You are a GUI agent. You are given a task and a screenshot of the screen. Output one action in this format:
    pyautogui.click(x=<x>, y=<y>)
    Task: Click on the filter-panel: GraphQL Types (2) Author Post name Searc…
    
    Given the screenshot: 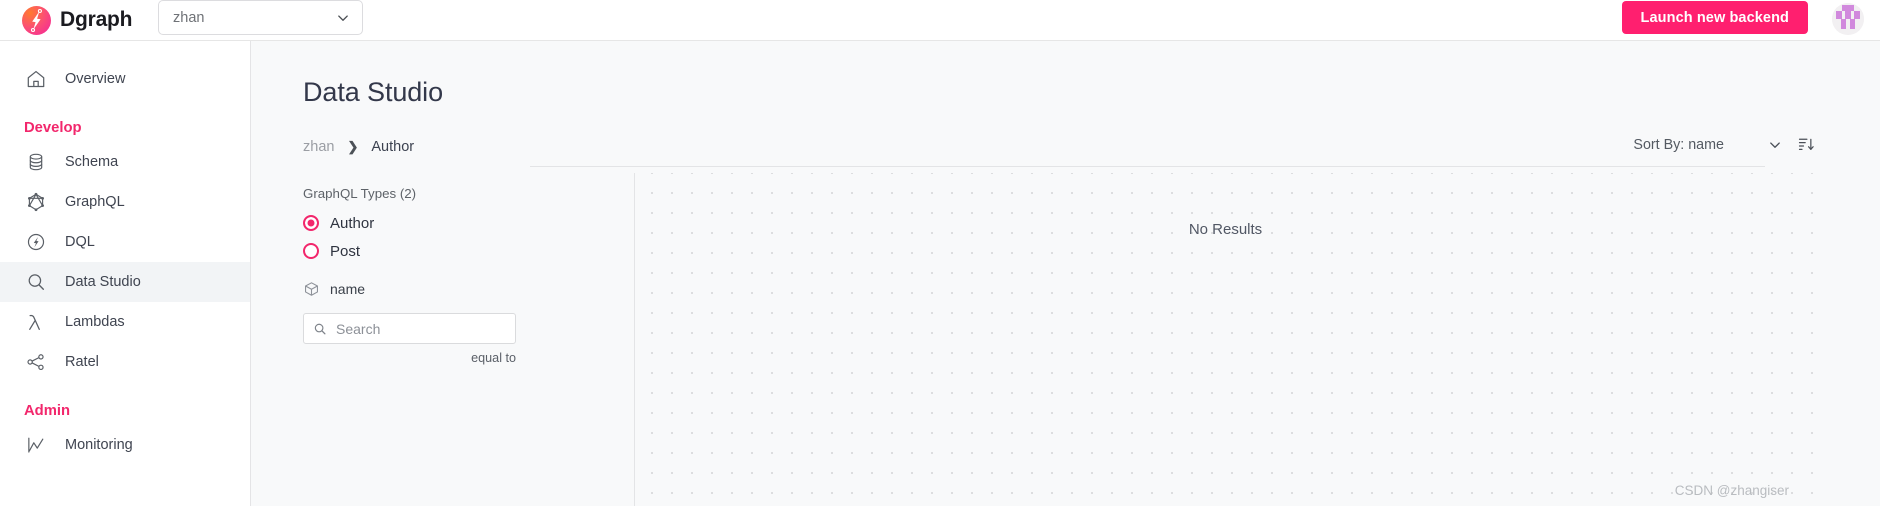 What is the action you would take?
    pyautogui.click(x=469, y=339)
    